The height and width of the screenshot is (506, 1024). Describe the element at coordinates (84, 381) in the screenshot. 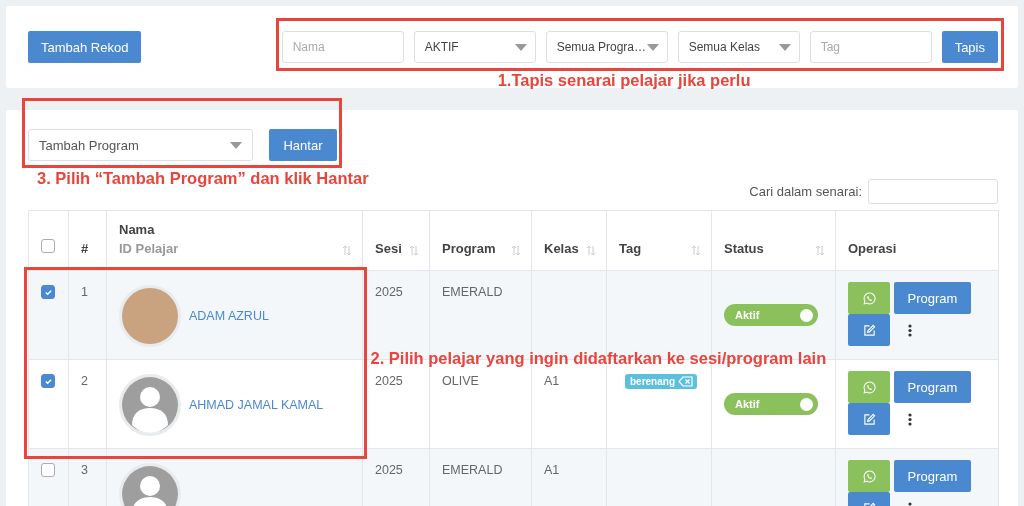

I see `row-number: 2` at that location.